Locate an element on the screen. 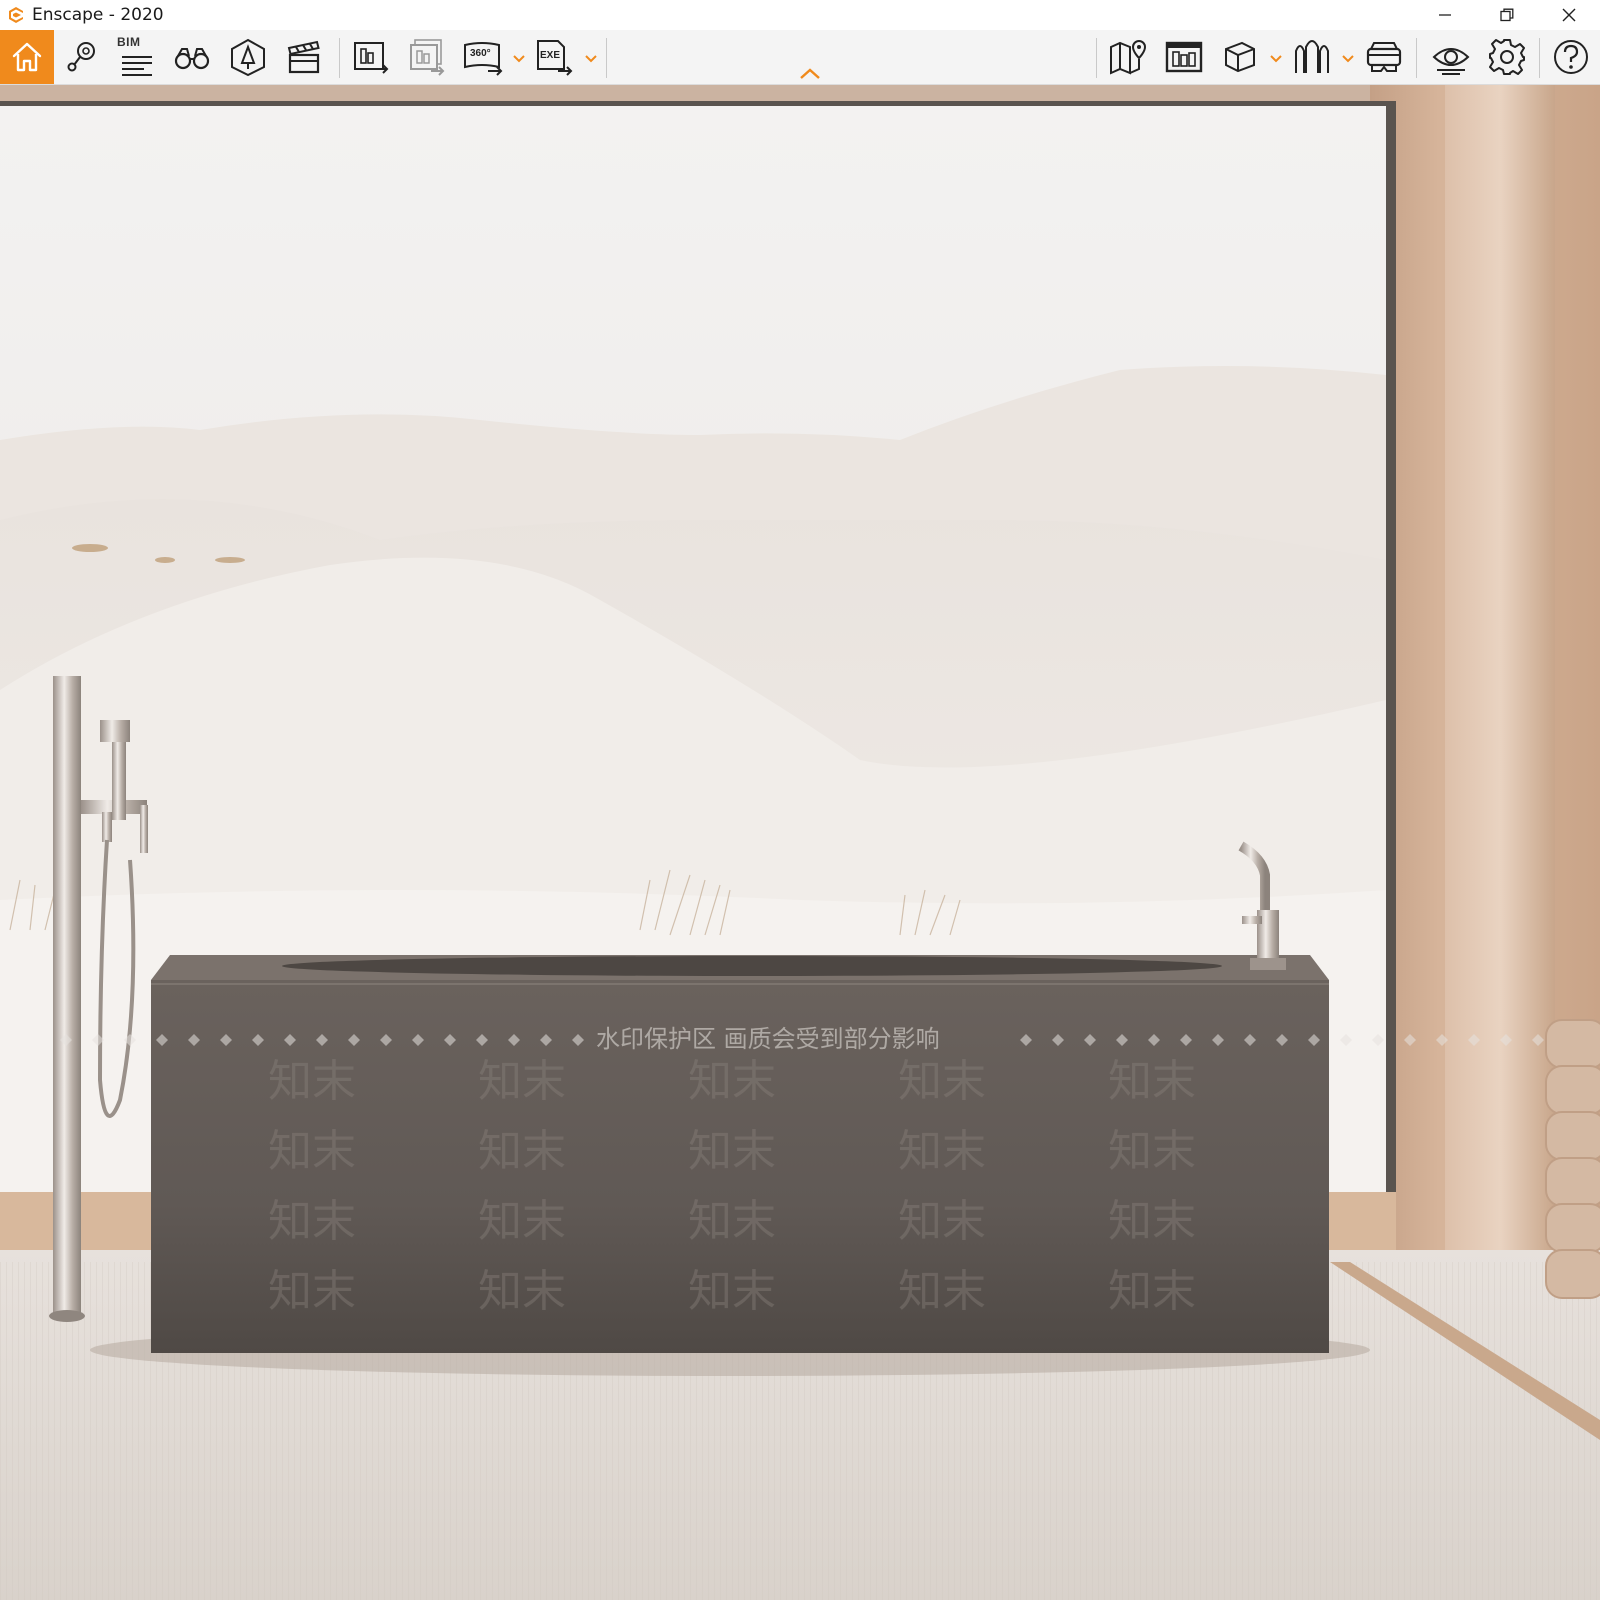 The height and width of the screenshot is (1600, 1600). video-editor-button is located at coordinates (304, 57).